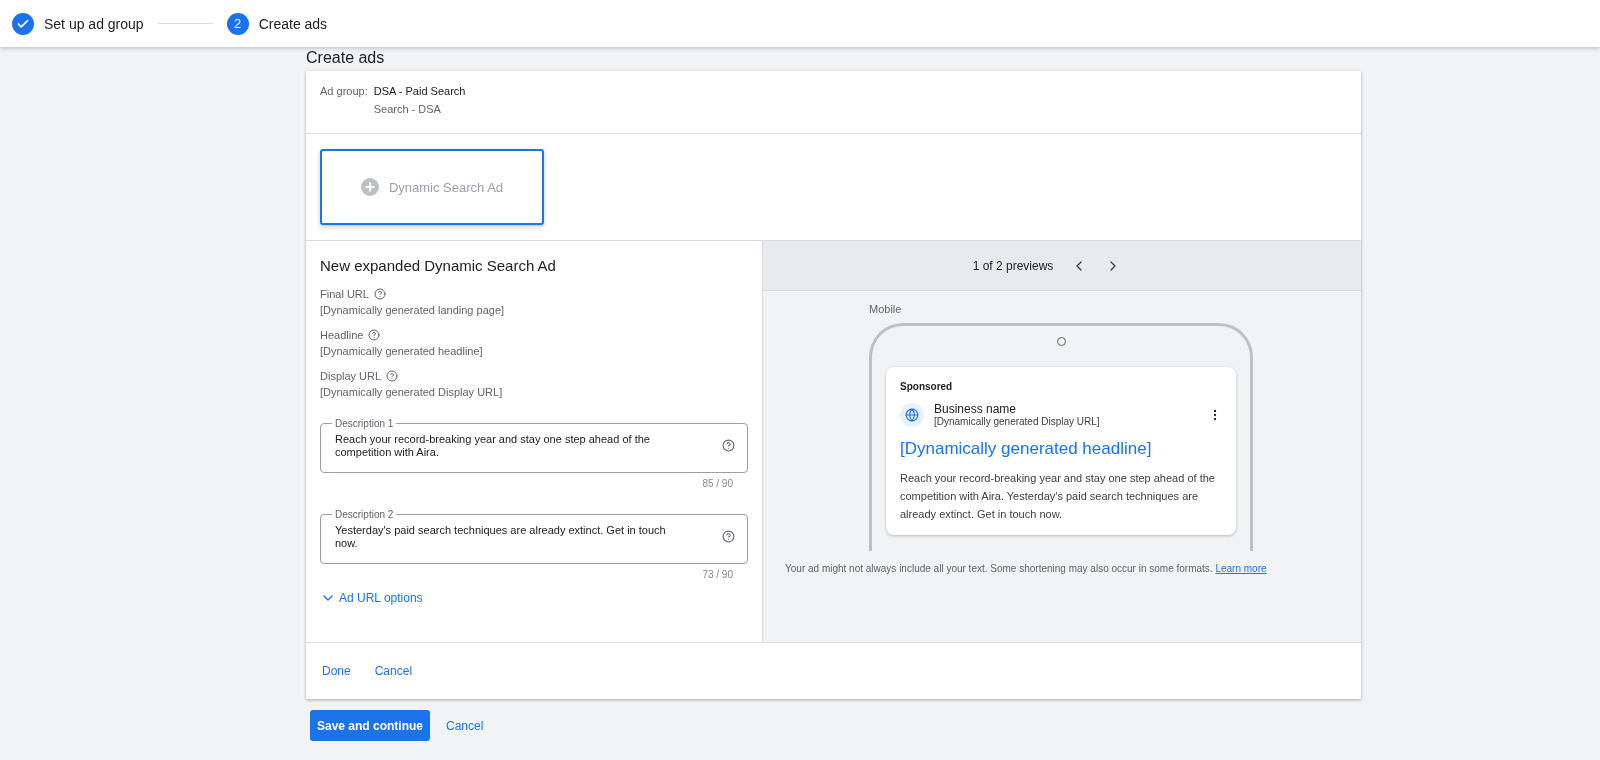 This screenshot has height=760, width=1600. Describe the element at coordinates (336, 671) in the screenshot. I see `card-action-button: Done` at that location.